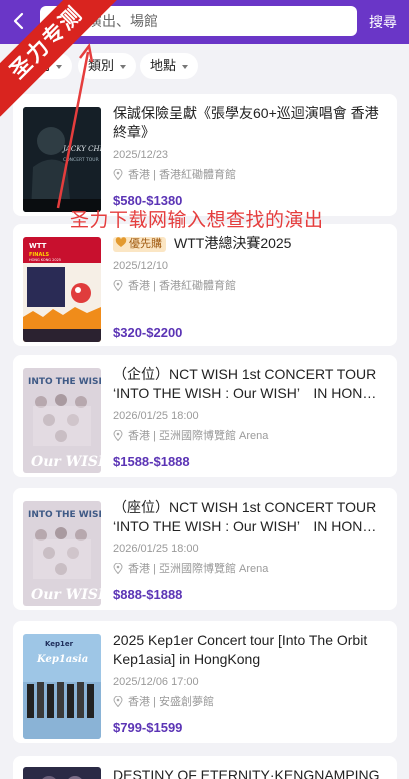  Describe the element at coordinates (141, 155) in the screenshot. I see `event-date: 2025/12/23` at that location.